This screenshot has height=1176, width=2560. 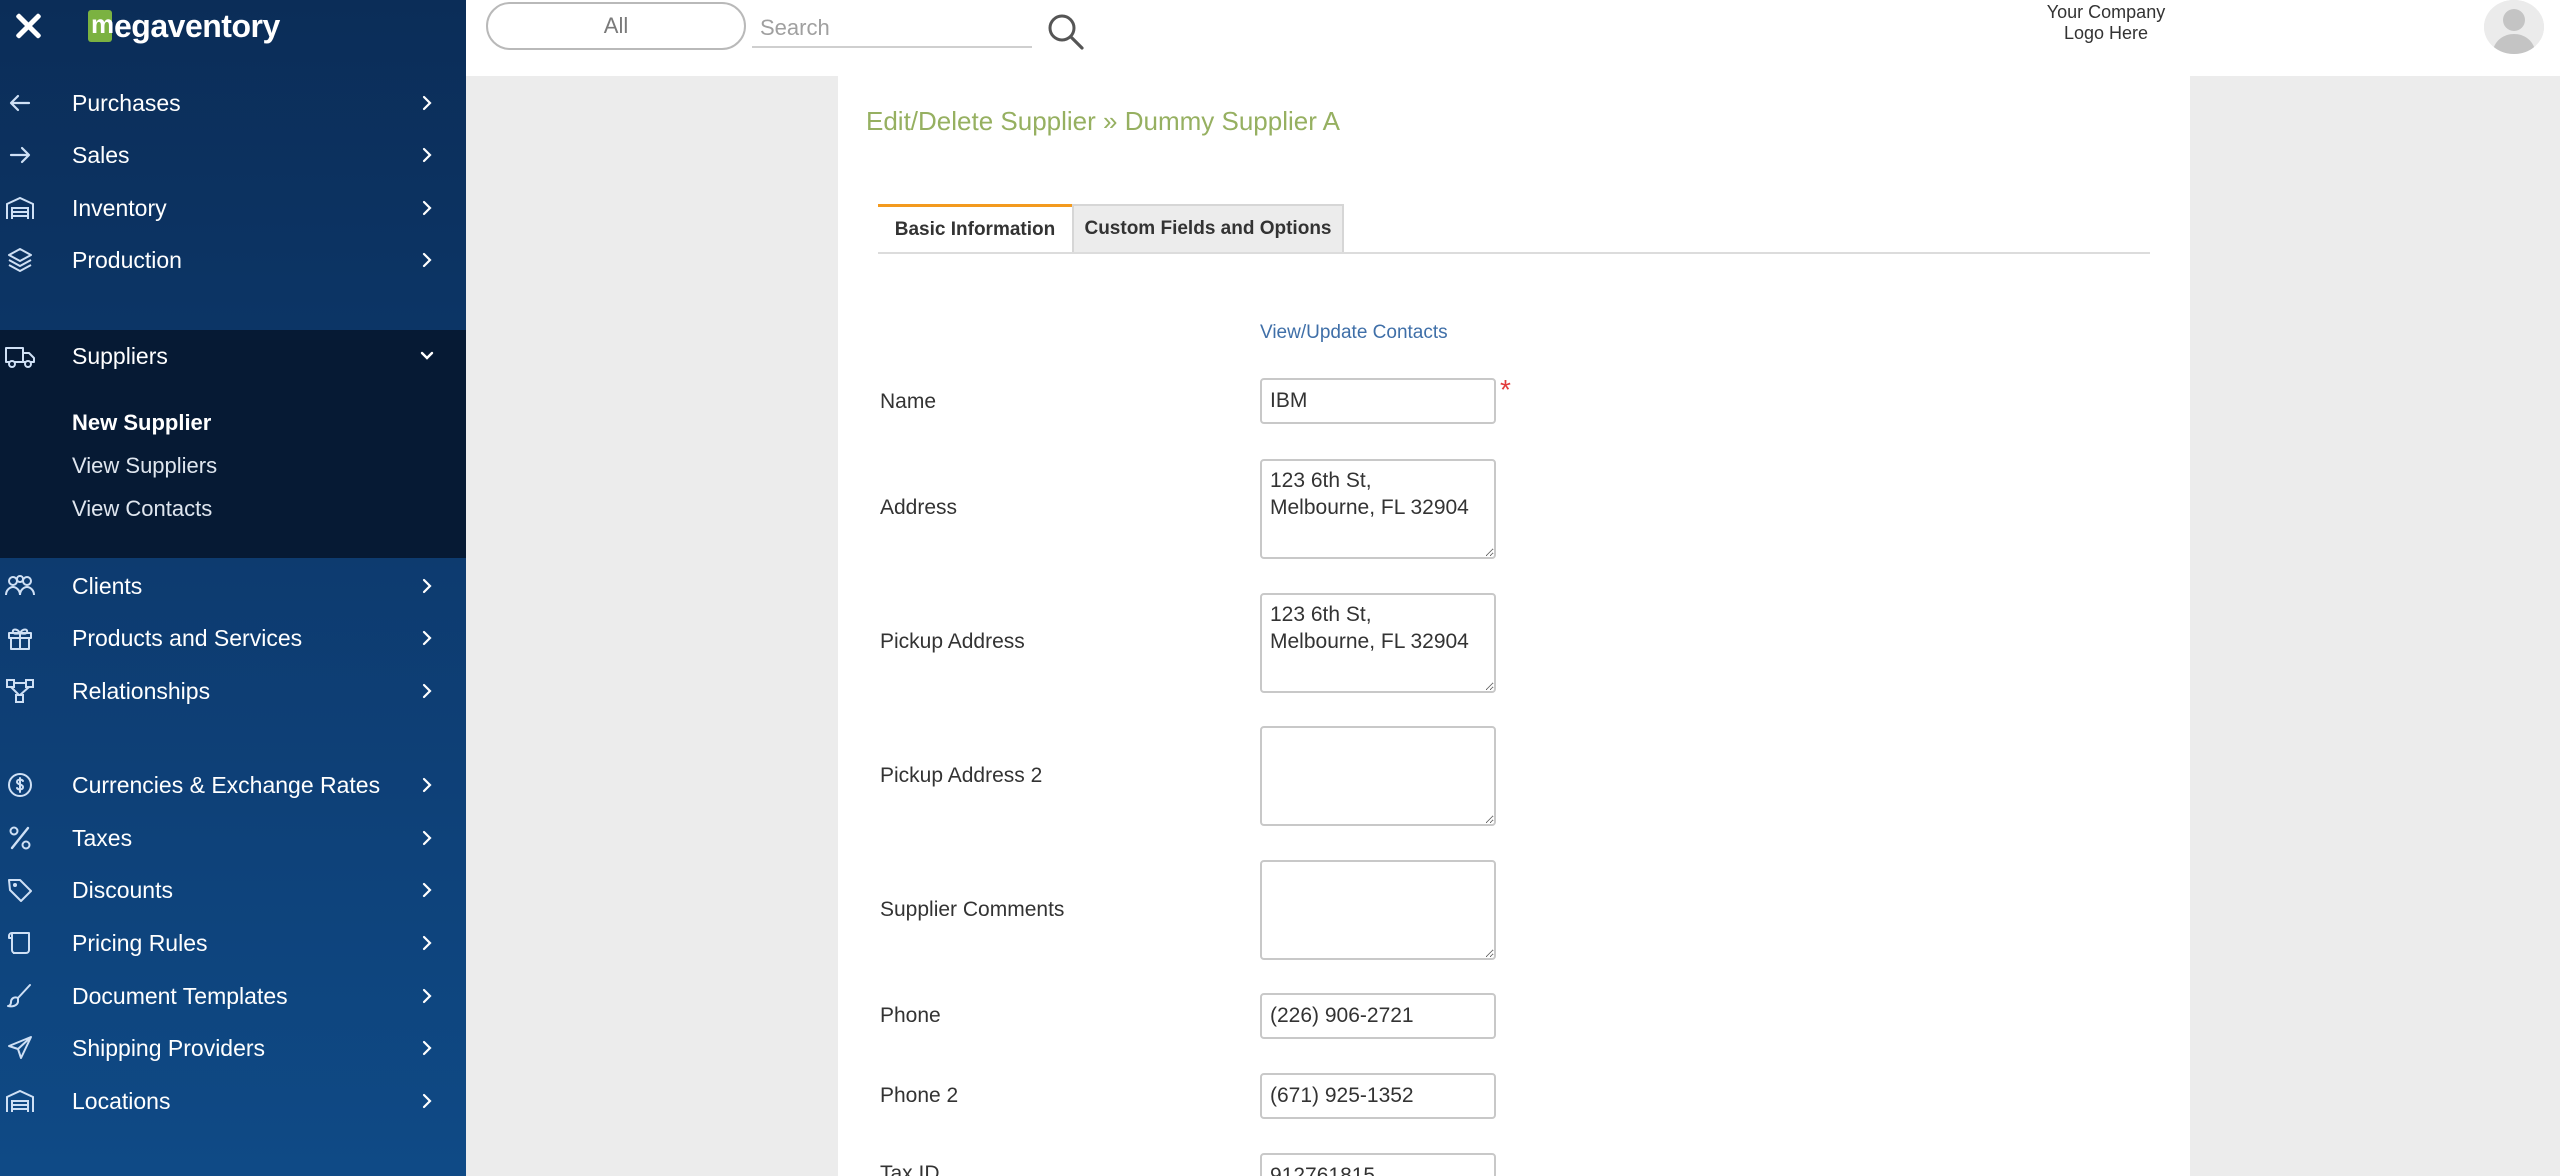 What do you see at coordinates (233, 103) in the screenshot?
I see `sidebar-item-purchases: Purchases` at bounding box center [233, 103].